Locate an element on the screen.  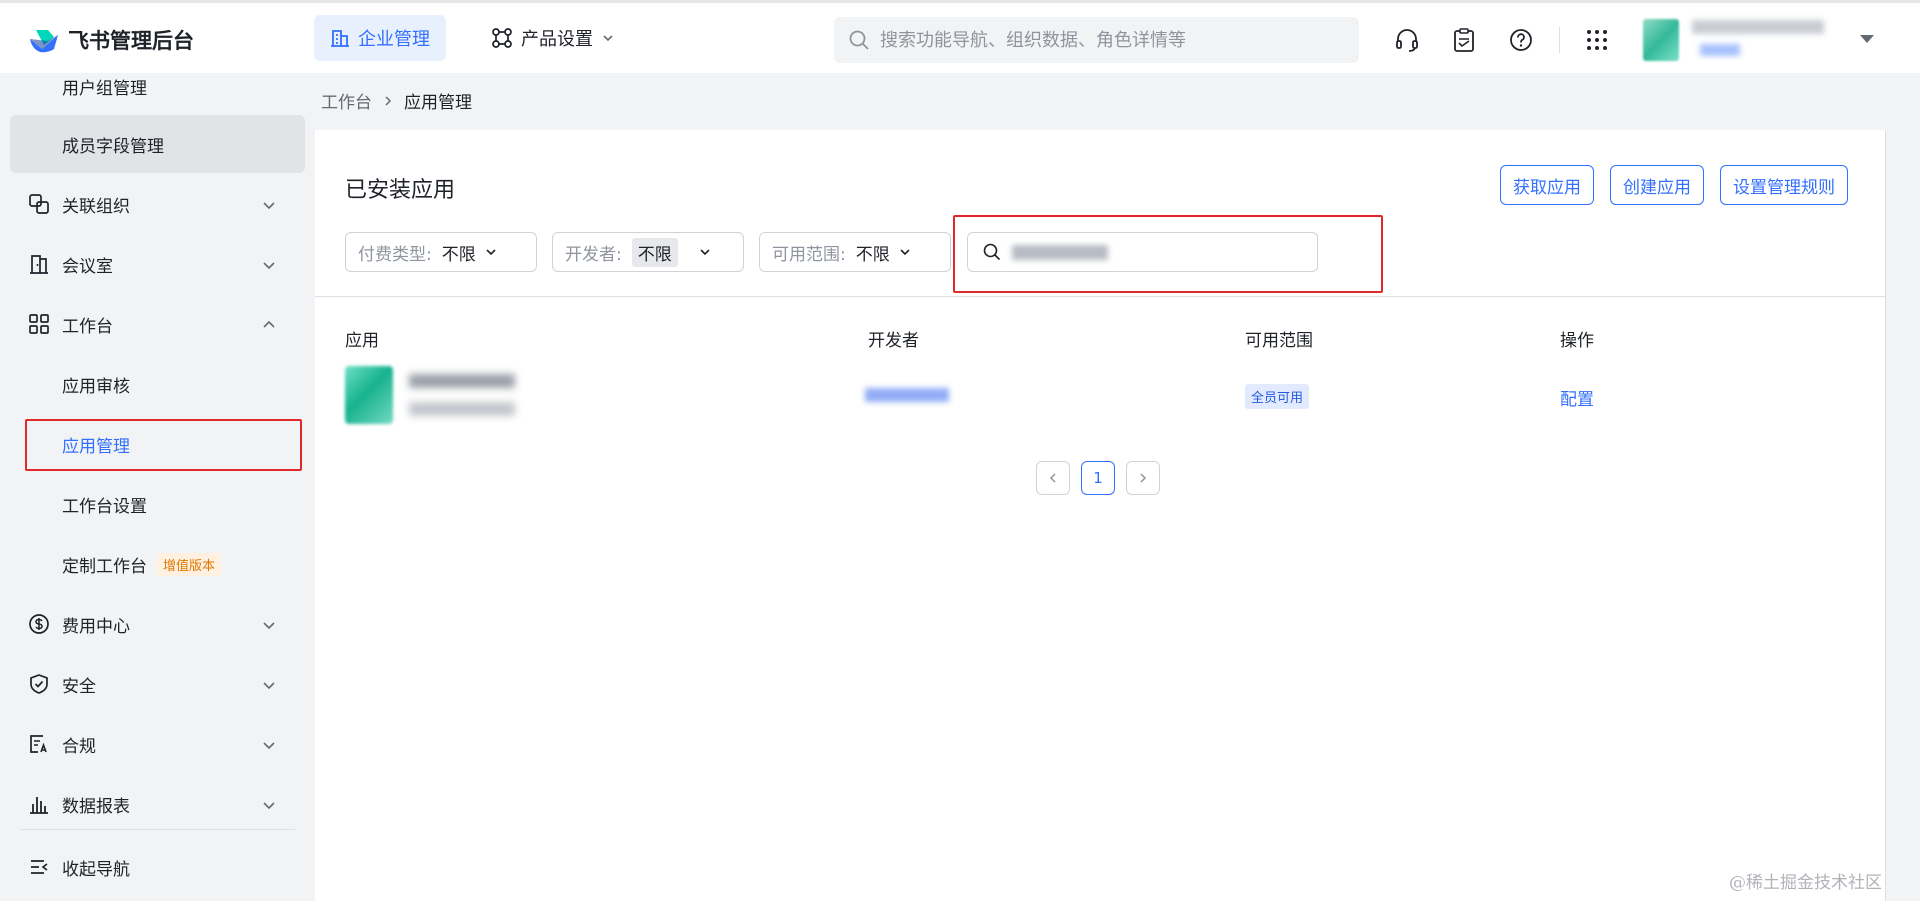
search-query-redacted is located at coordinates (1060, 252).